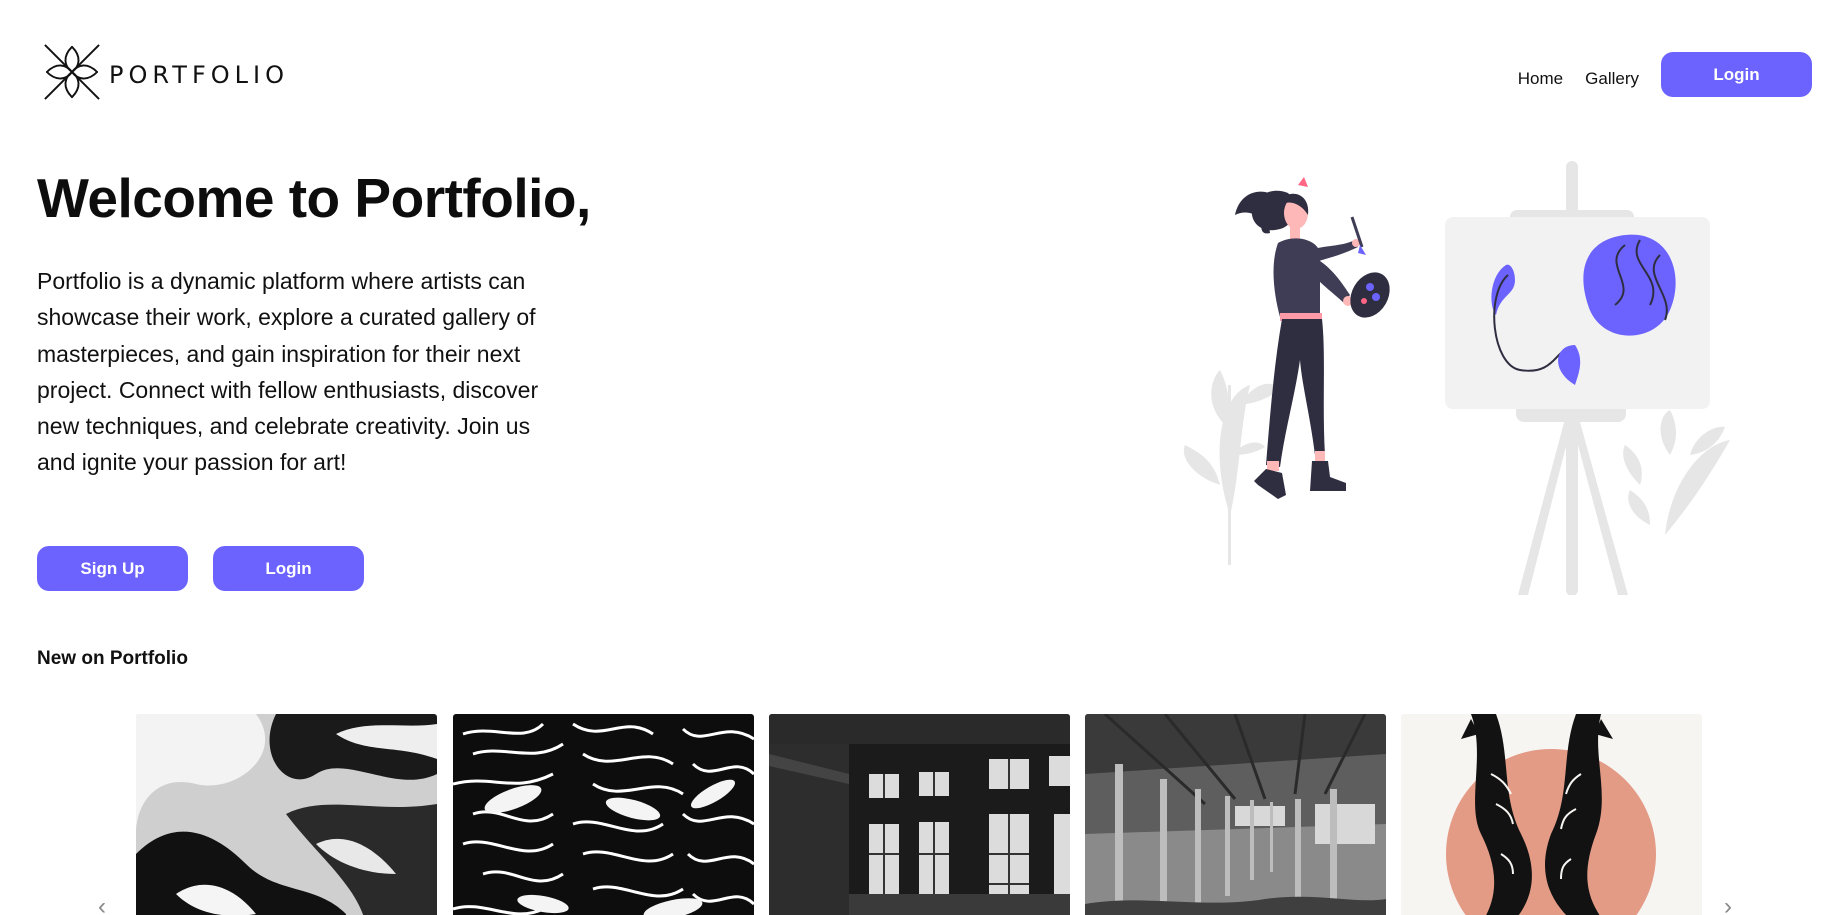  I want to click on bw-leaf-pattern-image, so click(603, 814).